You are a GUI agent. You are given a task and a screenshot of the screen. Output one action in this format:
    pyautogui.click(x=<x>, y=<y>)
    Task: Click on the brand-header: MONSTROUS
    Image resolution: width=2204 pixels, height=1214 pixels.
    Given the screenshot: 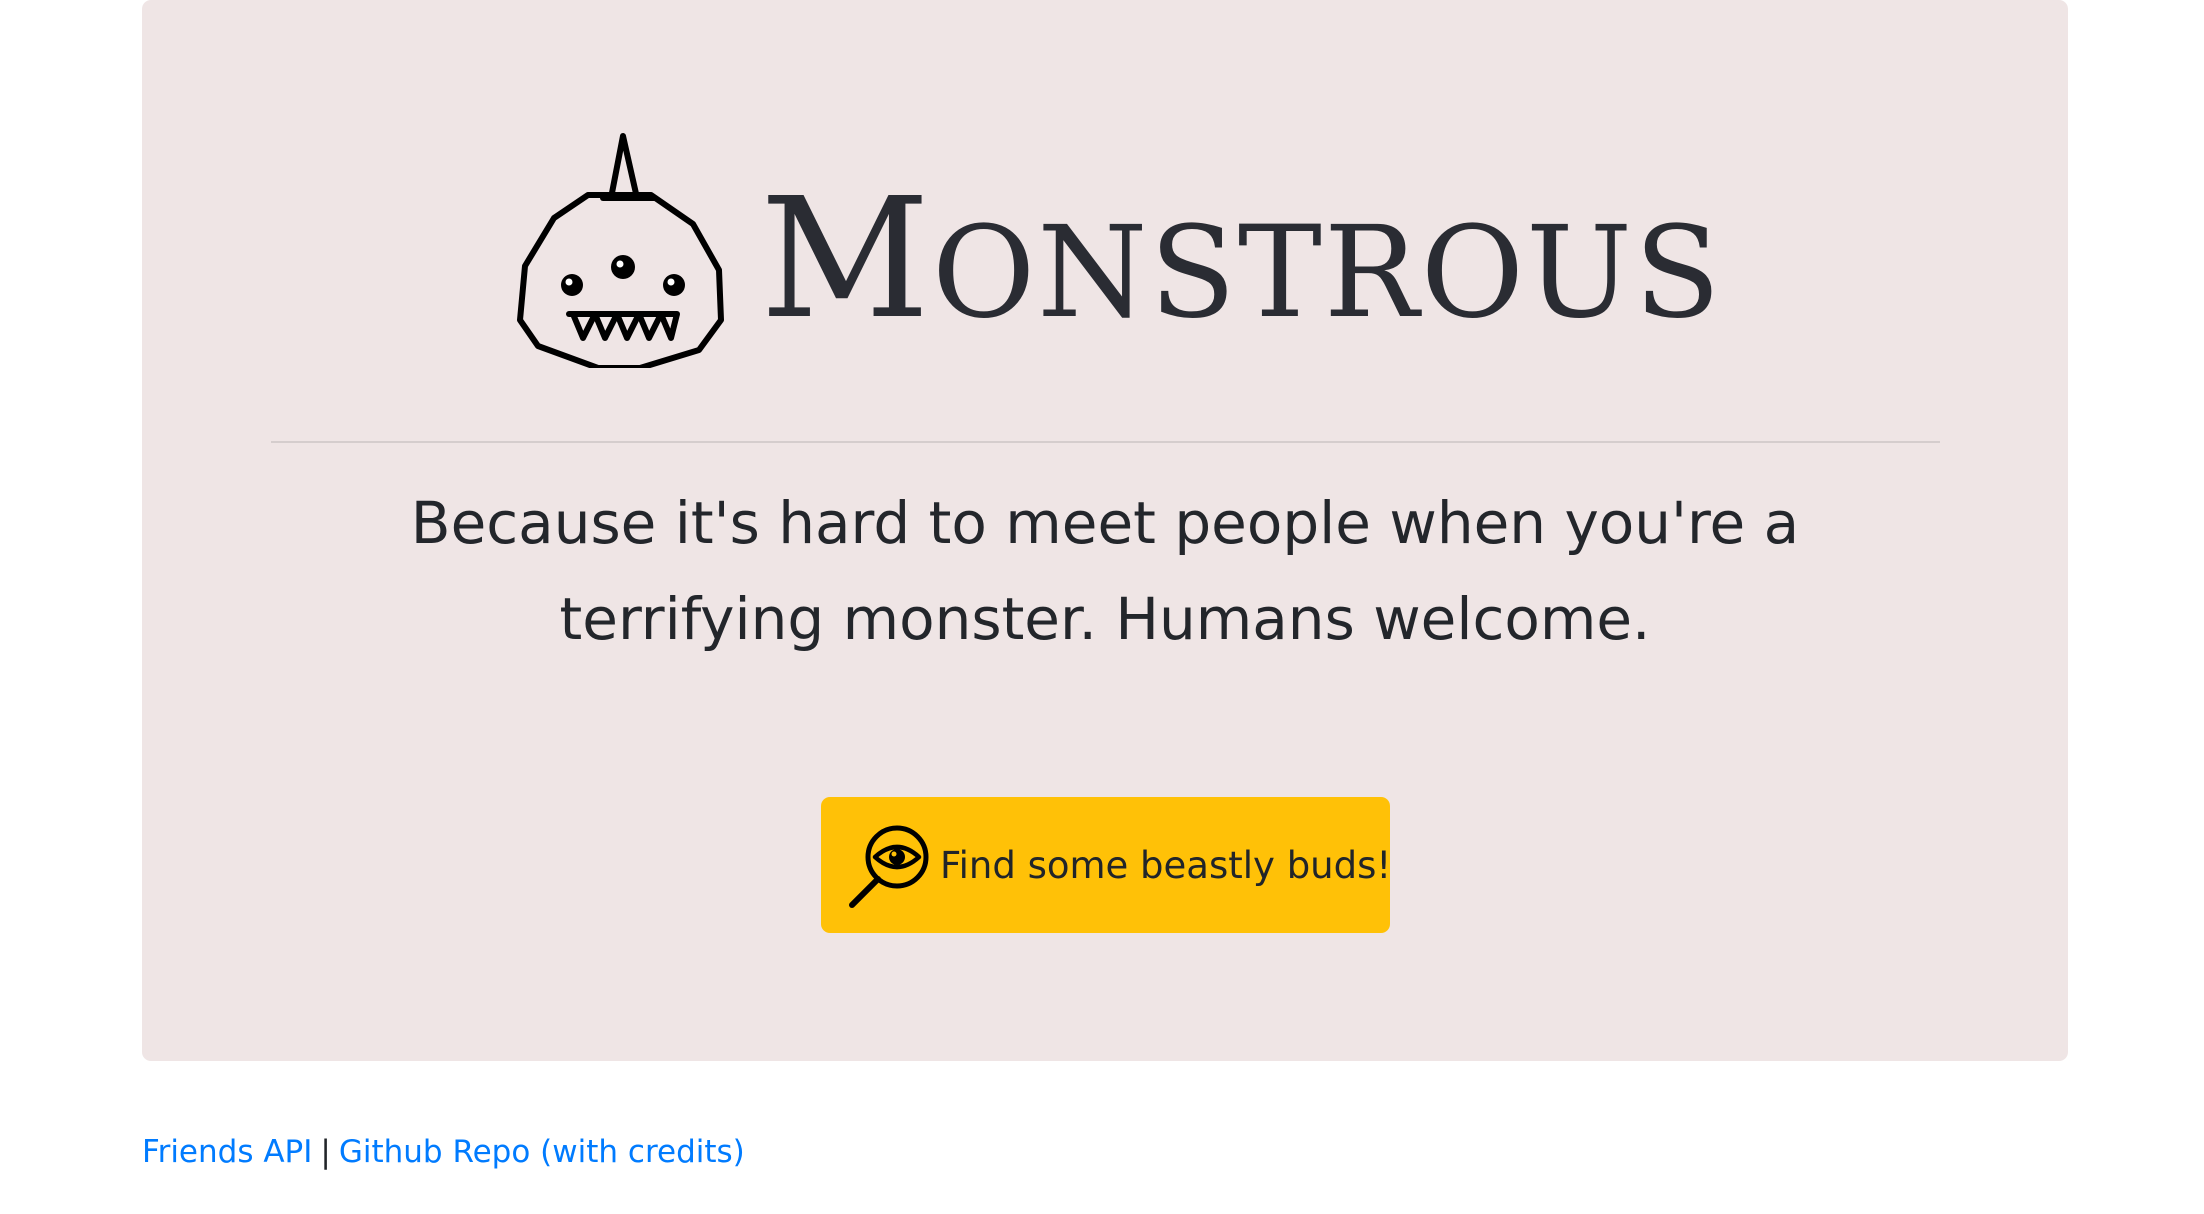 What is the action you would take?
    pyautogui.click(x=1119, y=250)
    